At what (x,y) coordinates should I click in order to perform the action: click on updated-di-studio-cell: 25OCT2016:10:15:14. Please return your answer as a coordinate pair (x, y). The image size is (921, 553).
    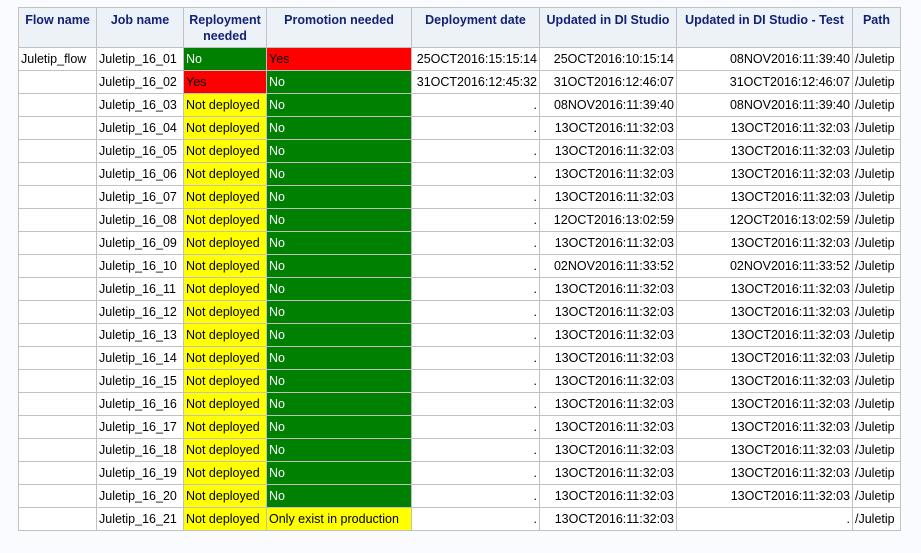
    Looking at the image, I should click on (608, 59).